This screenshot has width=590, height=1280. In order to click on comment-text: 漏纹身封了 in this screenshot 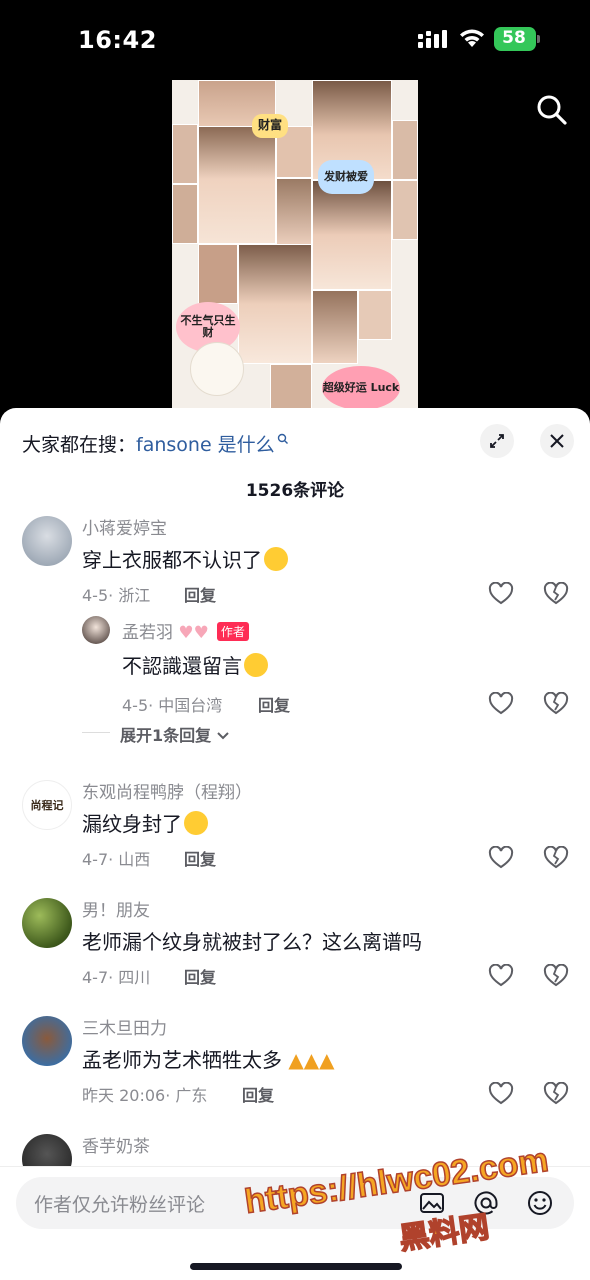, I will do `click(145, 822)`.